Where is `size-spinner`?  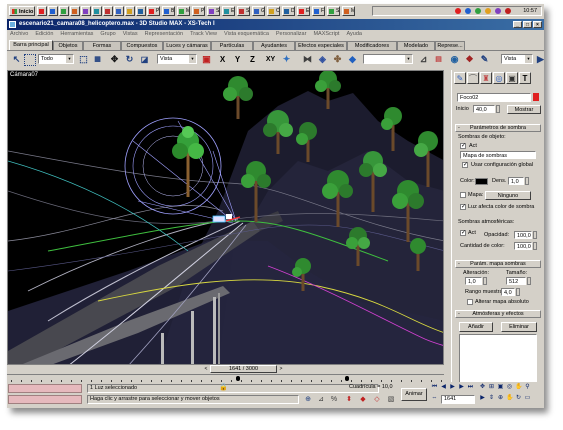 size-spinner is located at coordinates (529, 281).